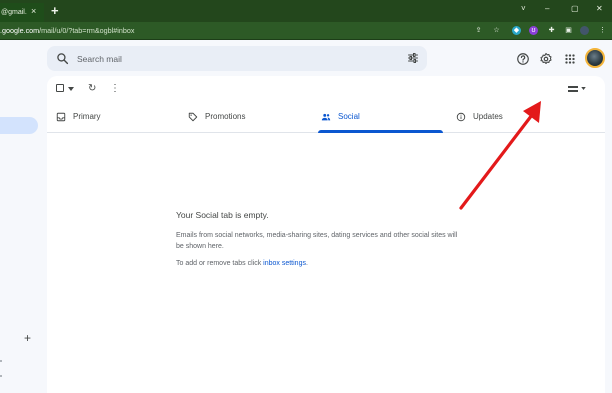 The width and height of the screenshot is (612, 393). What do you see at coordinates (222, 215) in the screenshot?
I see `empty-state-title: Your Social tab is empty.` at bounding box center [222, 215].